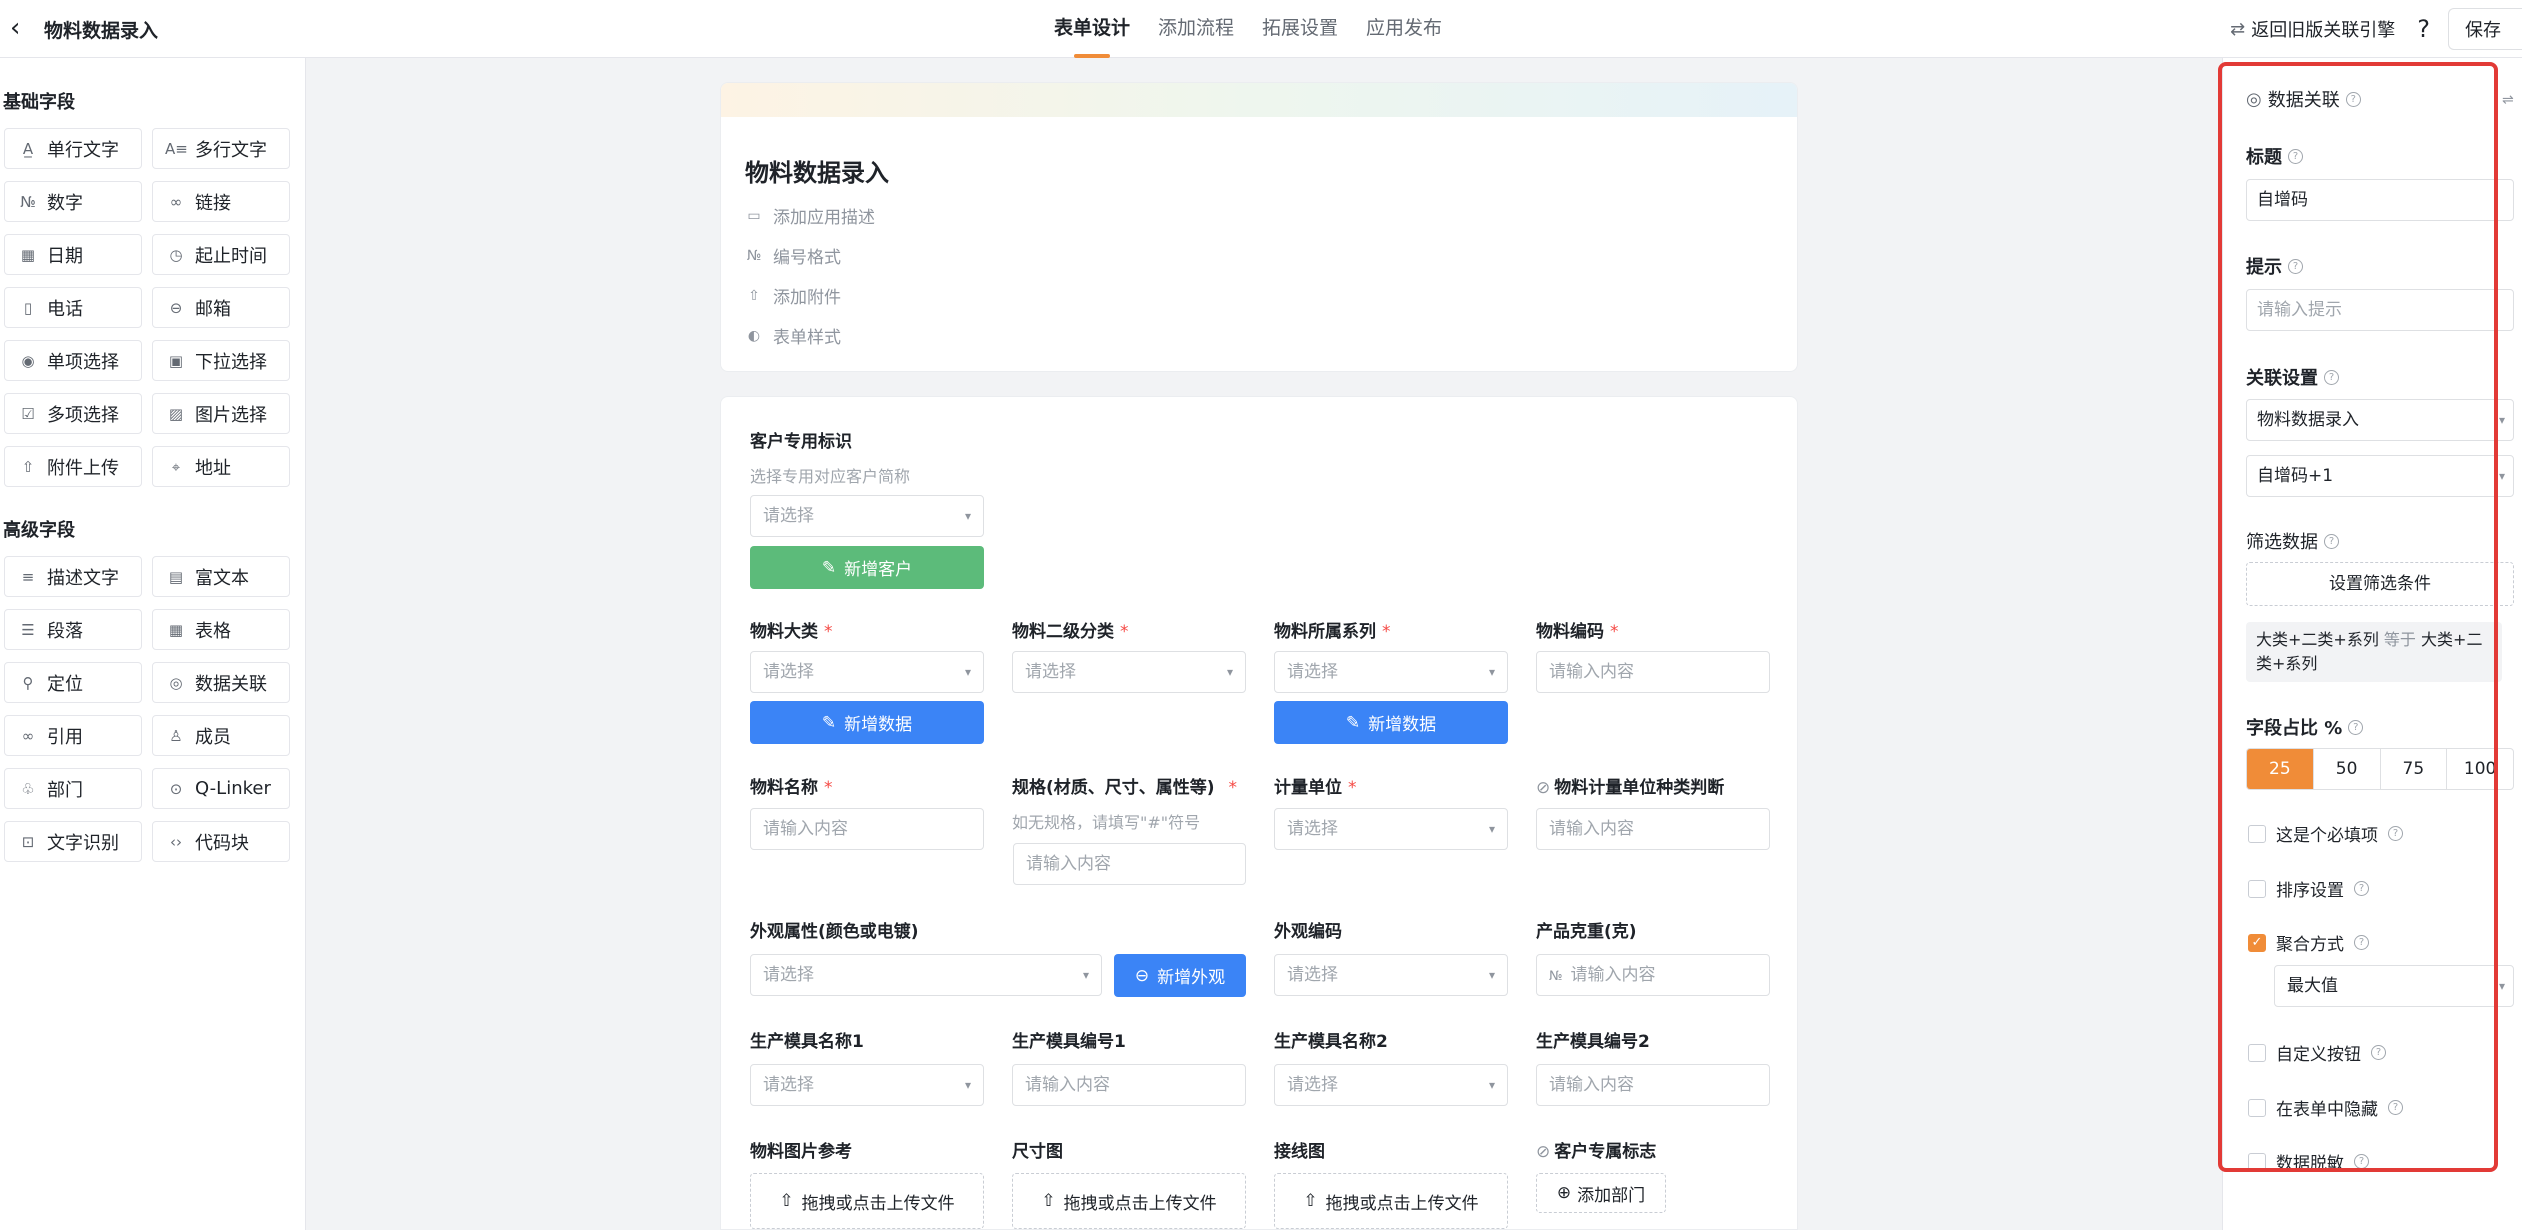 The height and width of the screenshot is (1230, 2522). What do you see at coordinates (2414, 769) in the screenshot?
I see `ratio-75-button: 75` at bounding box center [2414, 769].